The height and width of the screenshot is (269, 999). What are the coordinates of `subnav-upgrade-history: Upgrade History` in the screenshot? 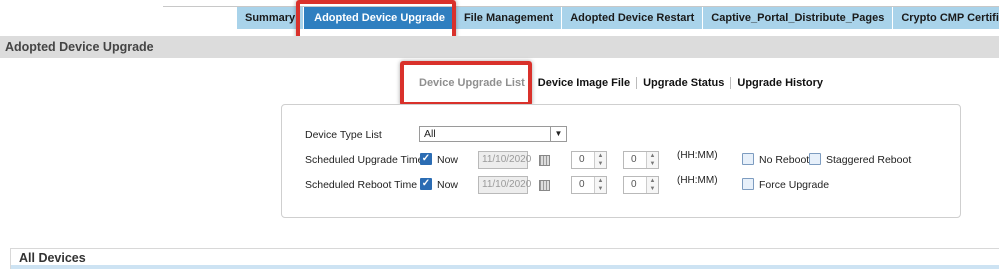 It's located at (780, 83).